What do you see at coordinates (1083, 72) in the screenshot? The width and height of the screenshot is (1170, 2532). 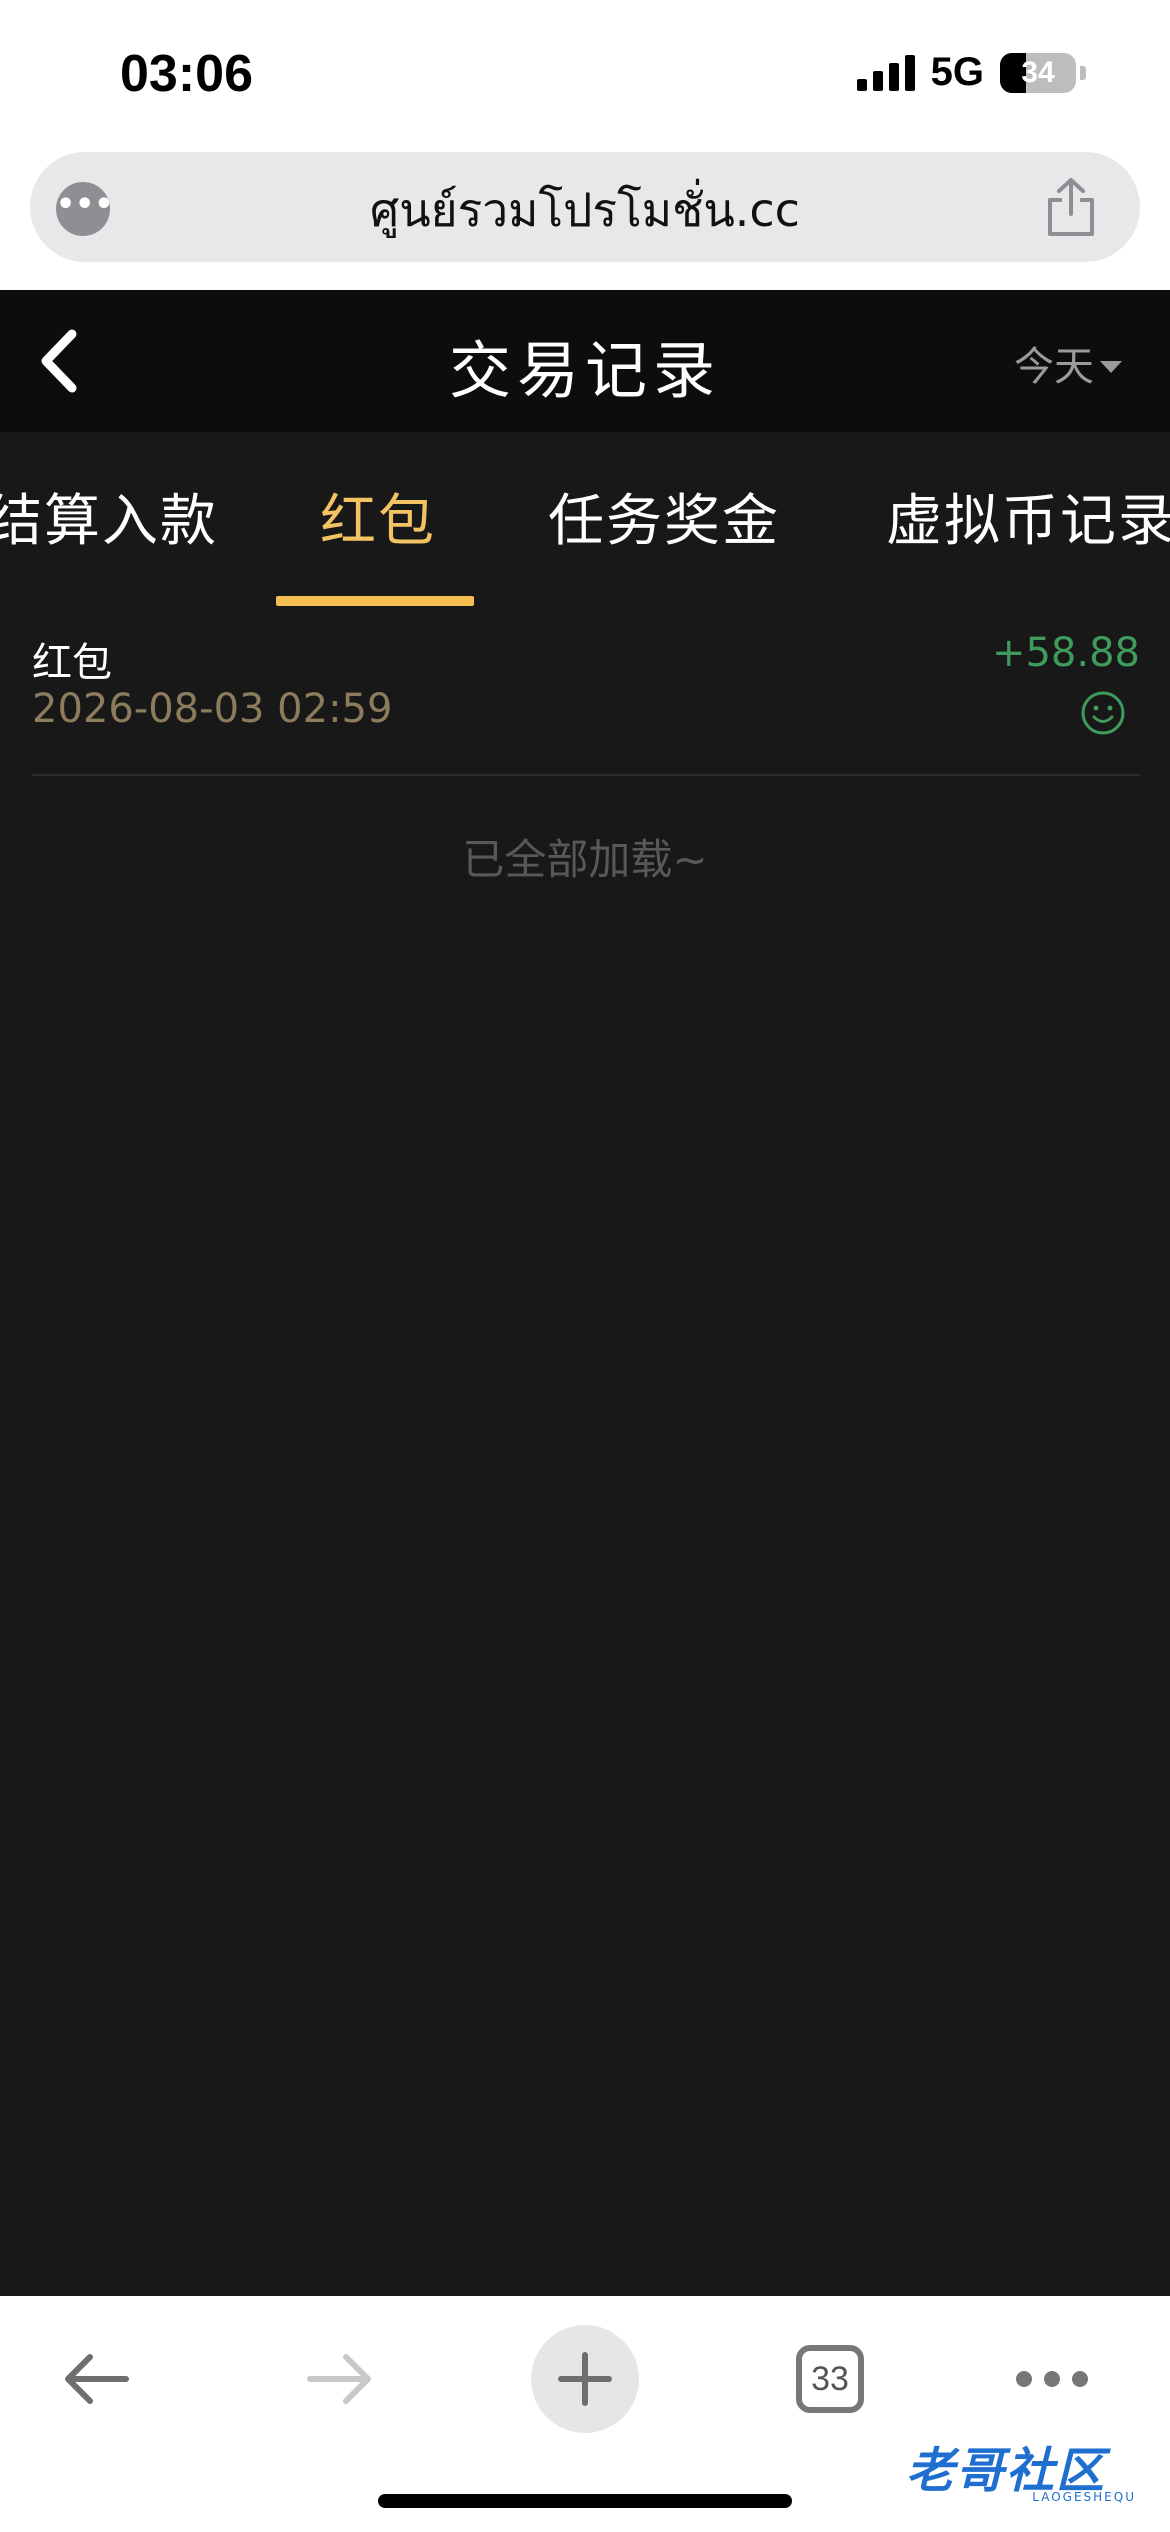 I see `battery-tip` at bounding box center [1083, 72].